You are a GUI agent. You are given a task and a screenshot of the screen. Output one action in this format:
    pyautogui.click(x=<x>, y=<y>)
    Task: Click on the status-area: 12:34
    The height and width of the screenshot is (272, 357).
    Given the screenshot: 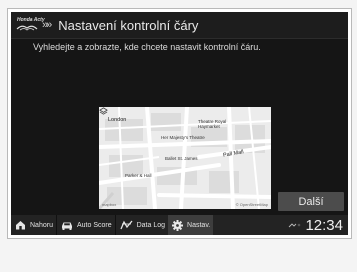 What is the action you would take?
    pyautogui.click(x=315, y=225)
    